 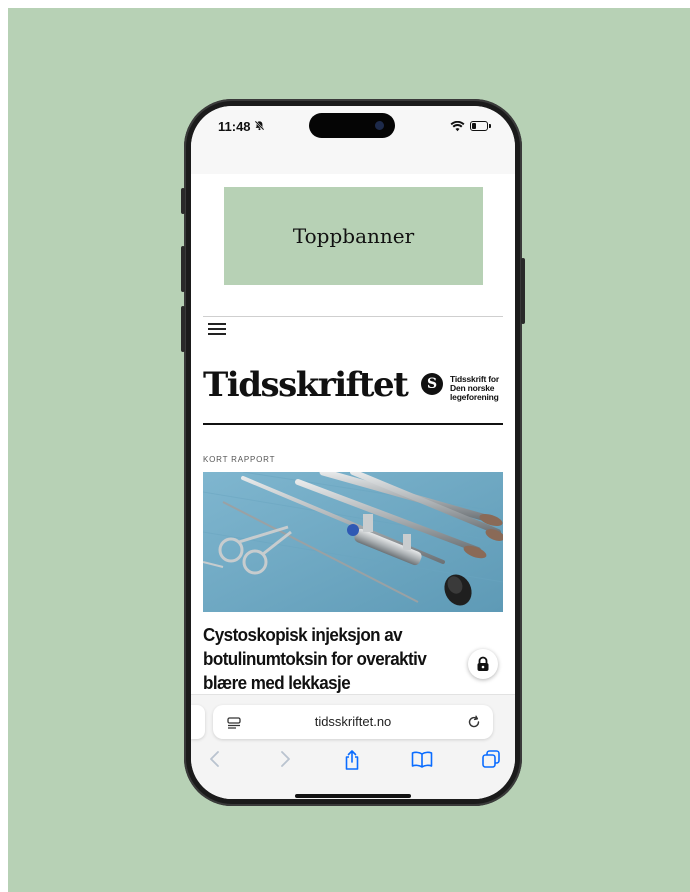 I want to click on logo-subtitle: Tidsskrift for Den norske legeforening, so click(x=474, y=388).